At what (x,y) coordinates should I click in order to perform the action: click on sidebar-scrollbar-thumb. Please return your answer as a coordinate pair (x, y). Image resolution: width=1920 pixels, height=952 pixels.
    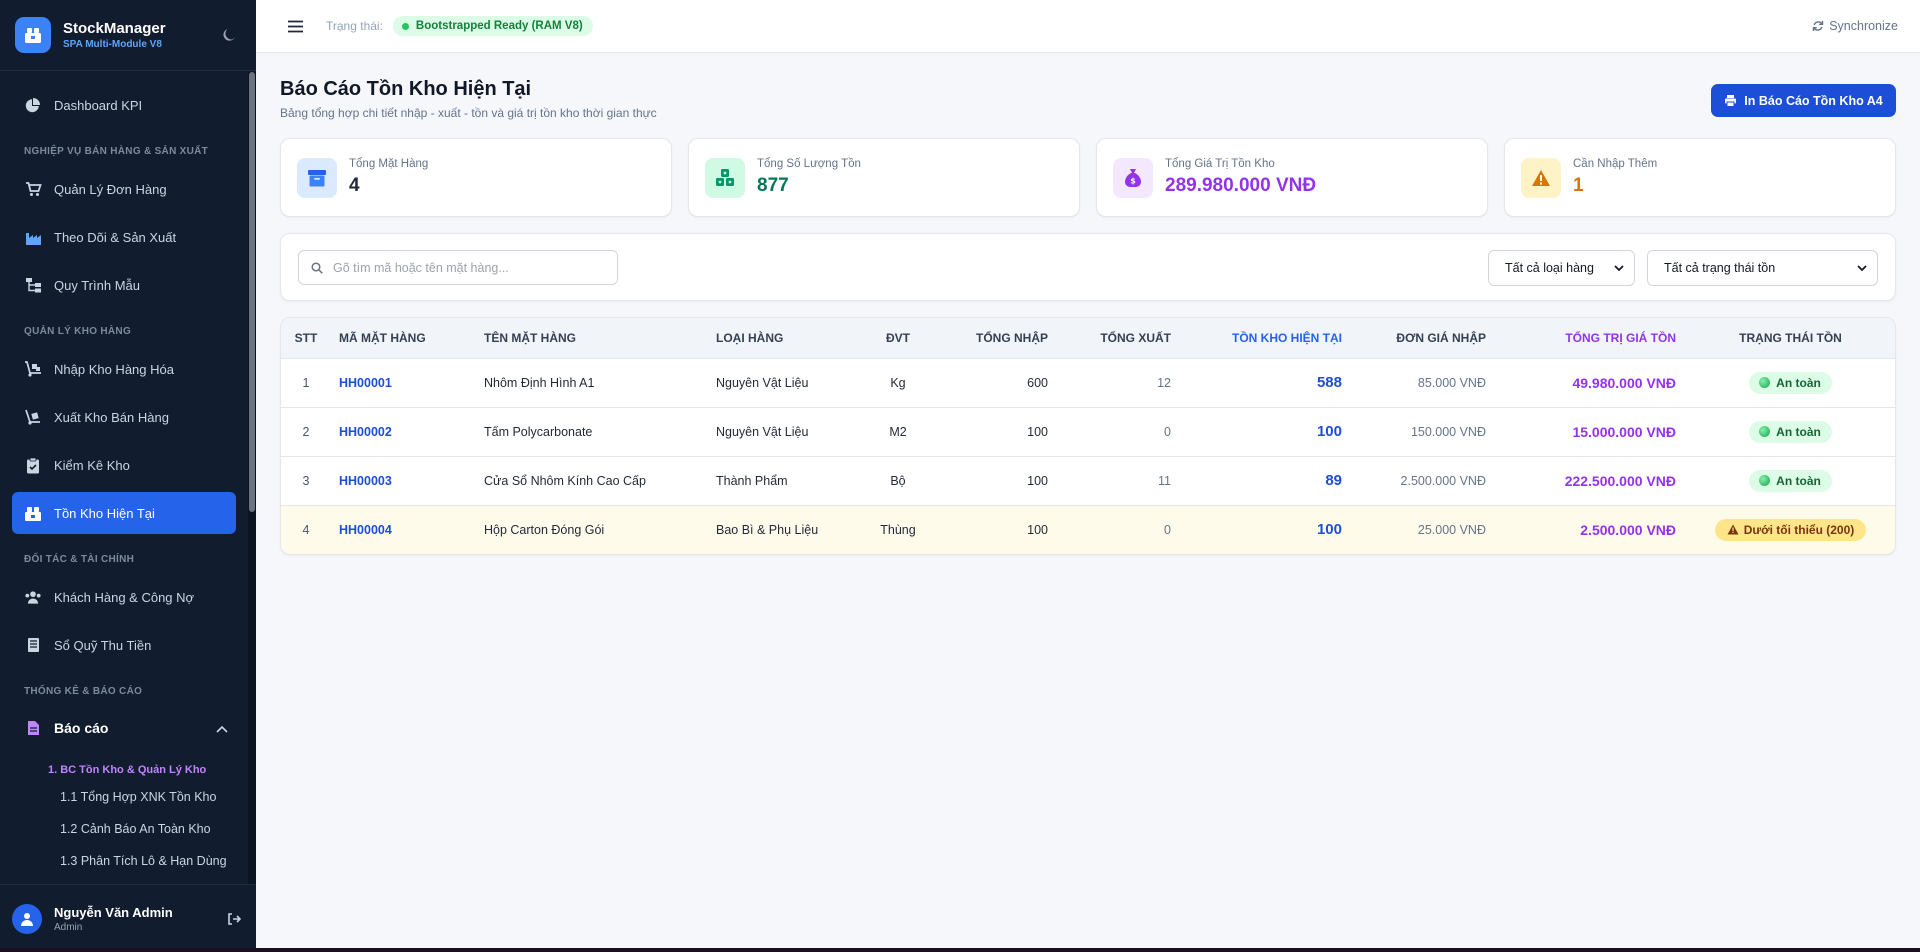
    Looking at the image, I should click on (252, 292).